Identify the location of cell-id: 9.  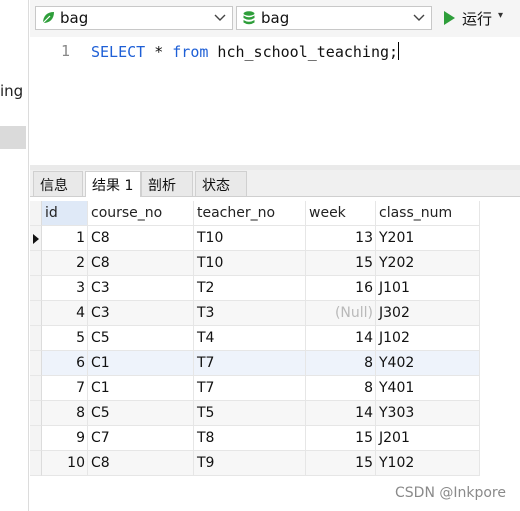
(65, 438).